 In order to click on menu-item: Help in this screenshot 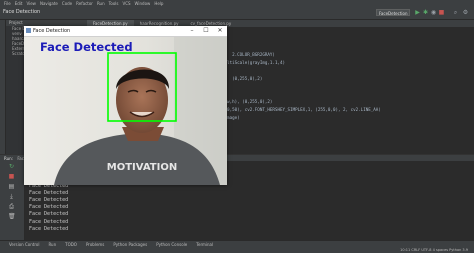, I will do `click(158, 3)`.